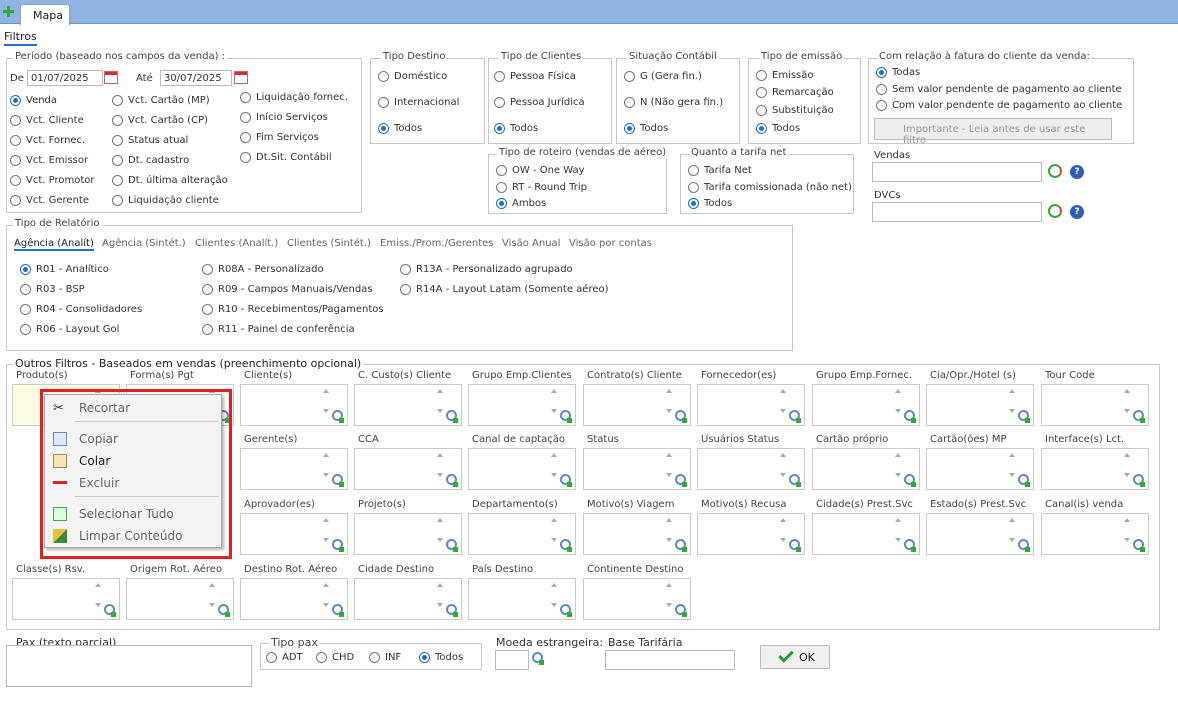 The image size is (1178, 701). I want to click on radio-label: R06 - Layout Gol, so click(77, 329).